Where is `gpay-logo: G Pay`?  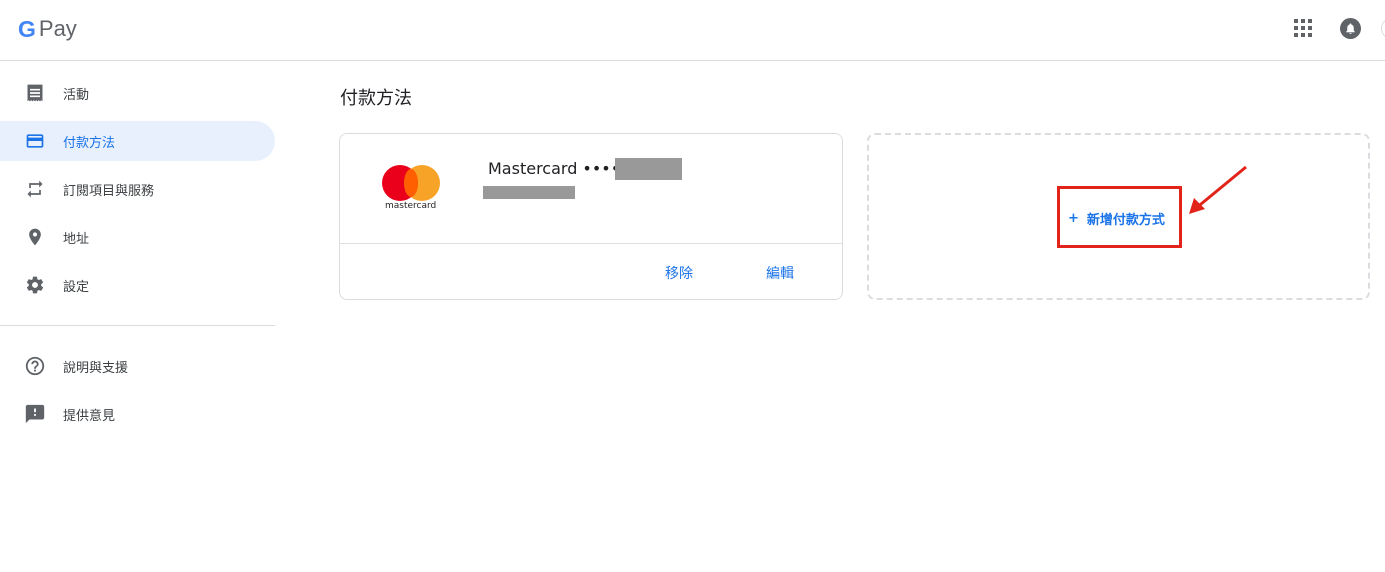
gpay-logo: G Pay is located at coordinates (47, 29).